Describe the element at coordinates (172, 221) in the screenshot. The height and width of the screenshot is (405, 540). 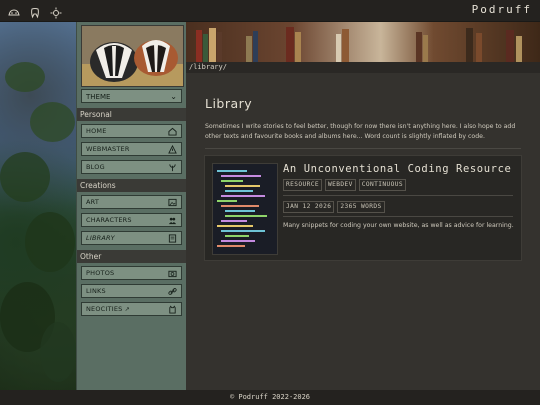
I see `people-icon` at that location.